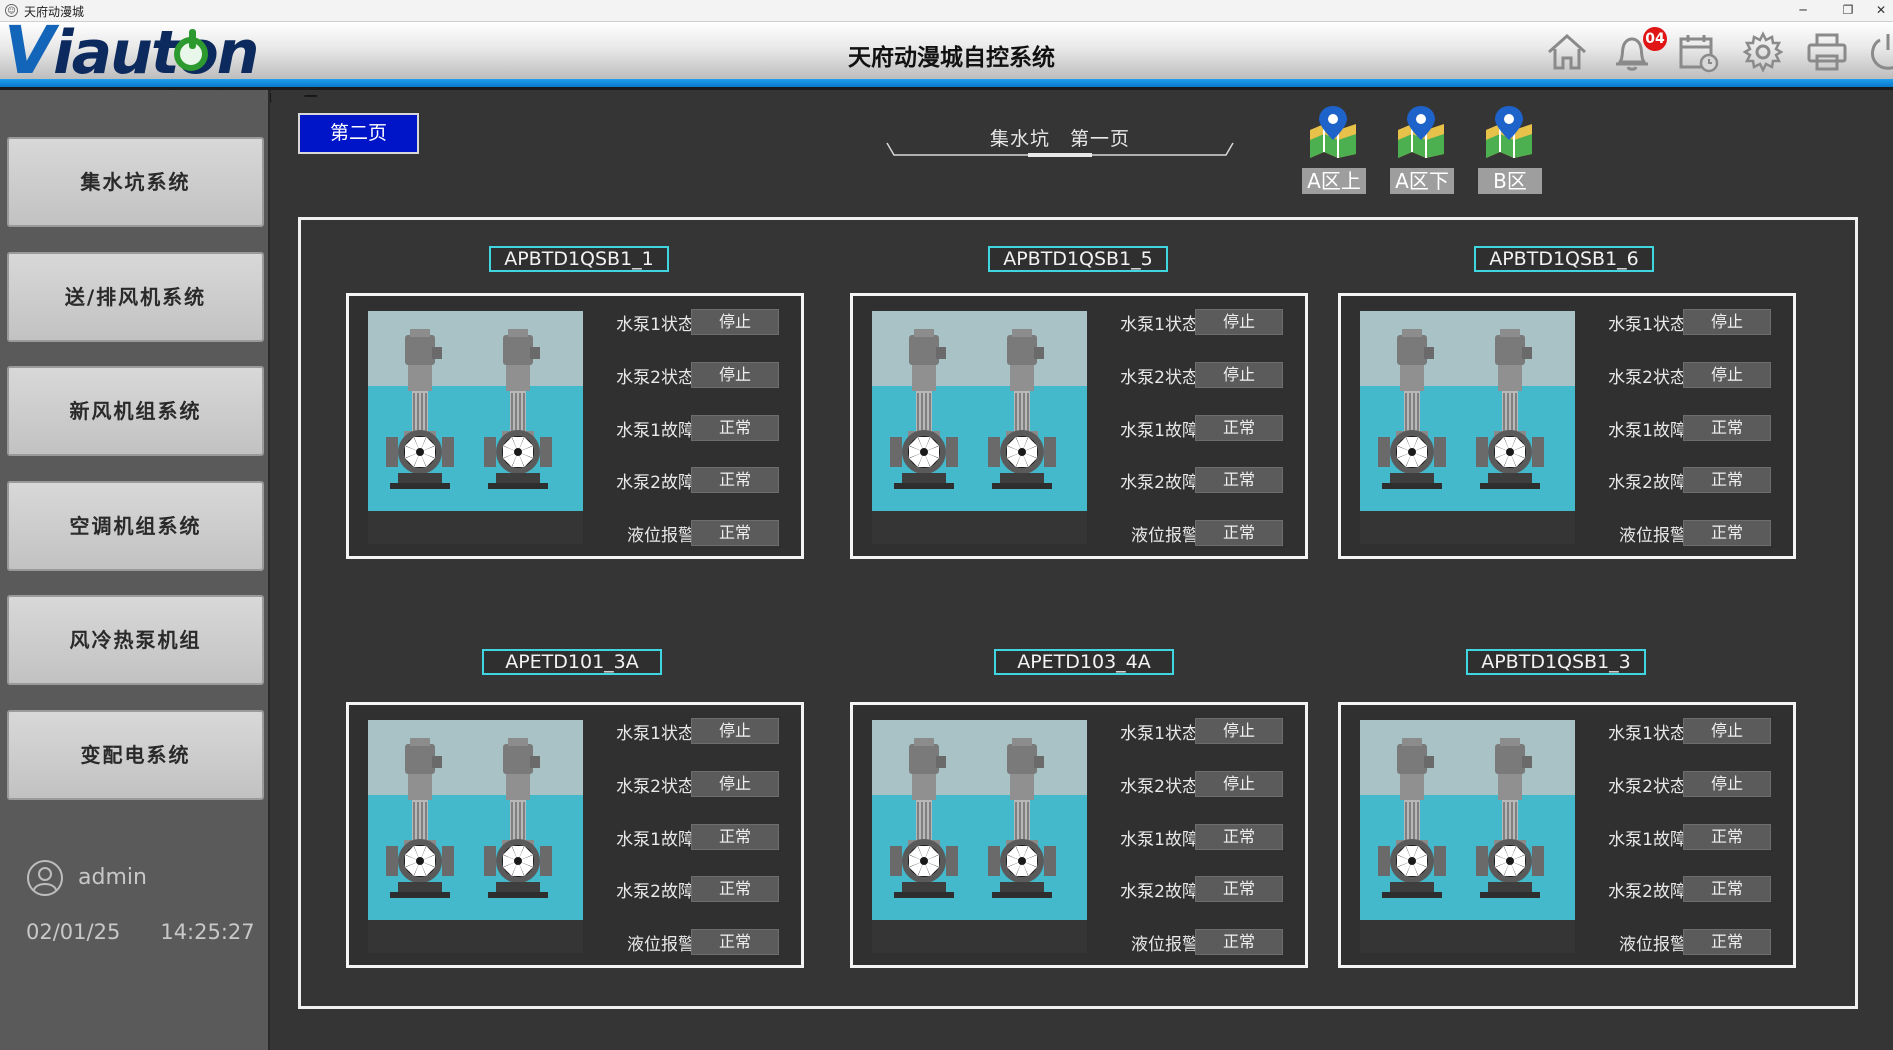 The height and width of the screenshot is (1050, 1893). What do you see at coordinates (1879, 52) in the screenshot?
I see `power-icon` at bounding box center [1879, 52].